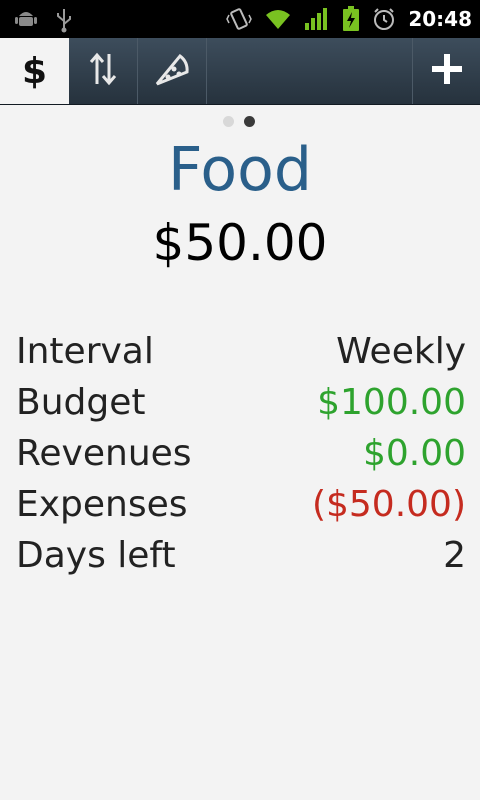  I want to click on detail-row-revenues: Revenues $0.00, so click(241, 453).